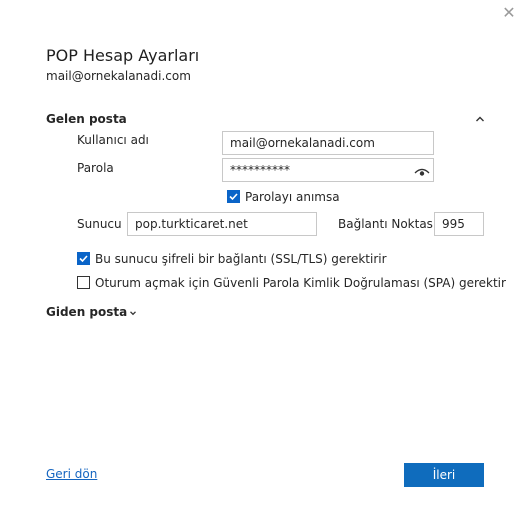 The height and width of the screenshot is (510, 525). I want to click on incoming-section-title: Gelen posta, so click(86, 119).